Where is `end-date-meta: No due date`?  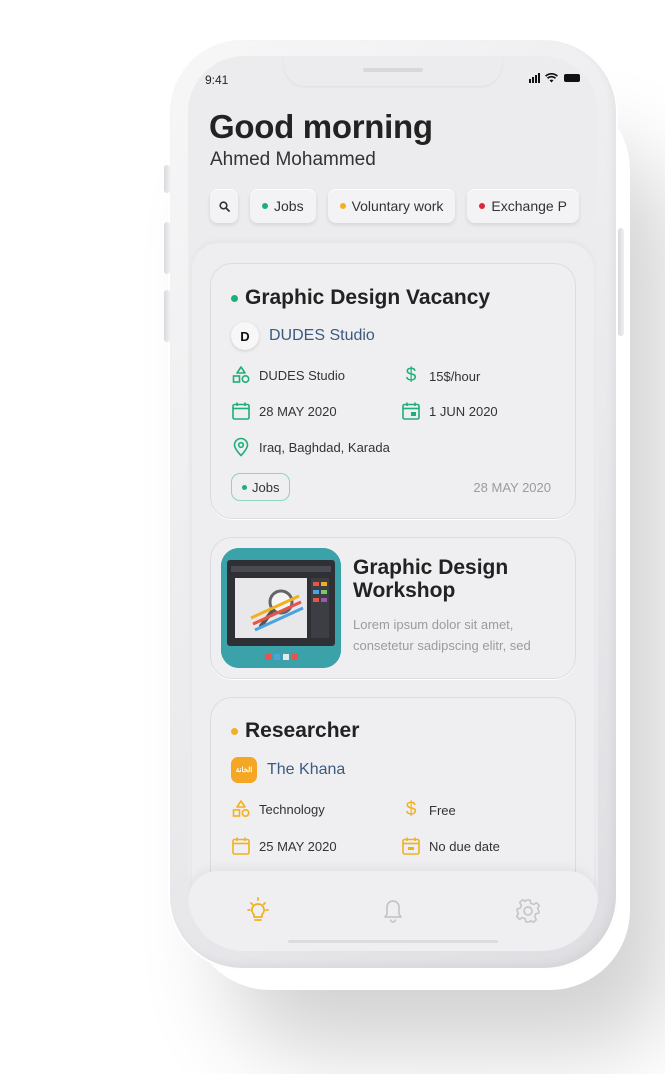
end-date-meta: No due date is located at coordinates (450, 846).